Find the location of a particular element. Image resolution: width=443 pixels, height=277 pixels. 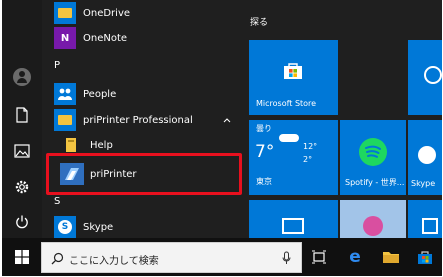

file-explorer-button is located at coordinates (391, 257).